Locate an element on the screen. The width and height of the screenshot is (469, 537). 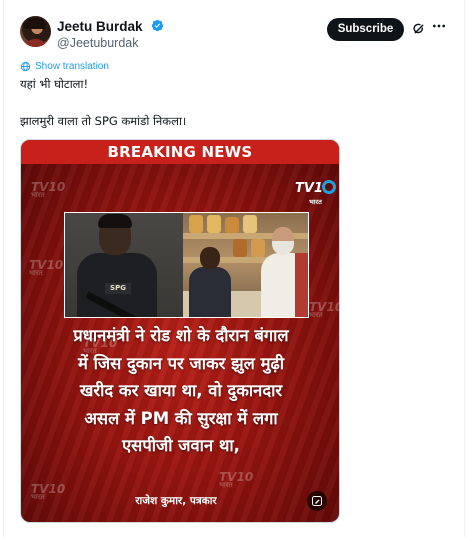
subscribe-button: Subscribe is located at coordinates (365, 29).